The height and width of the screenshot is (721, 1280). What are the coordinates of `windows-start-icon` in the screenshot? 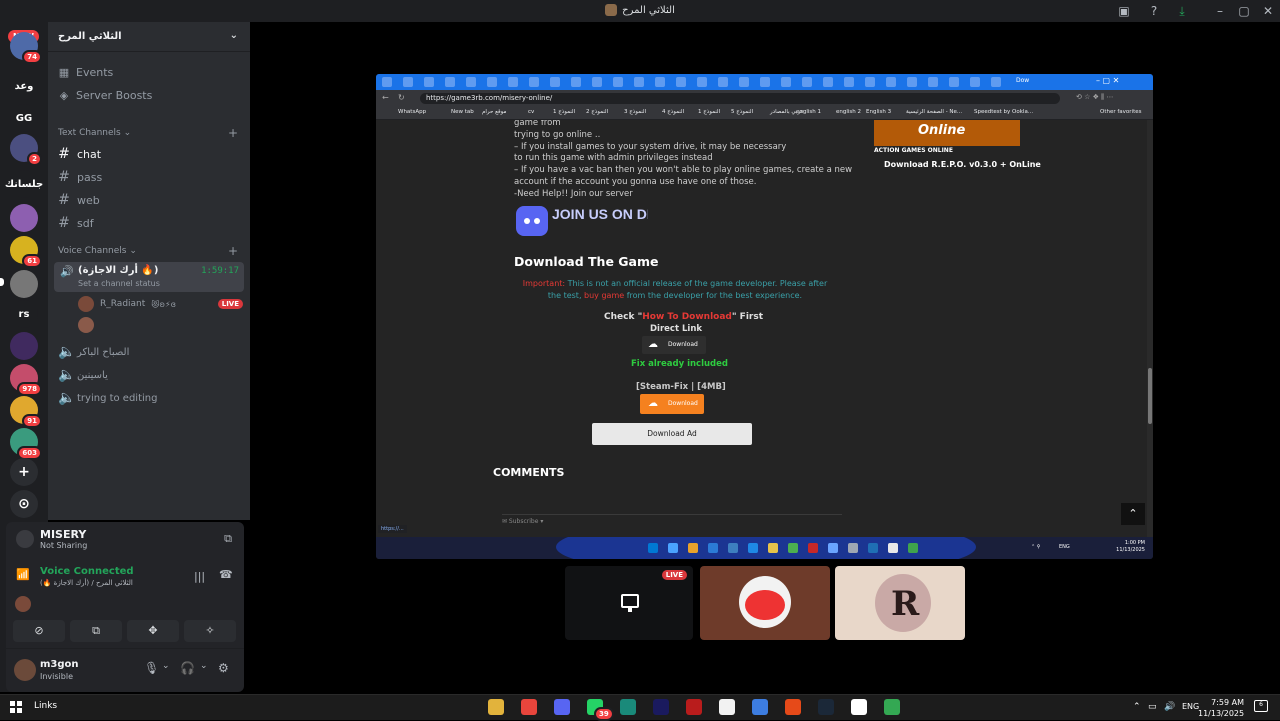 It's located at (16, 707).